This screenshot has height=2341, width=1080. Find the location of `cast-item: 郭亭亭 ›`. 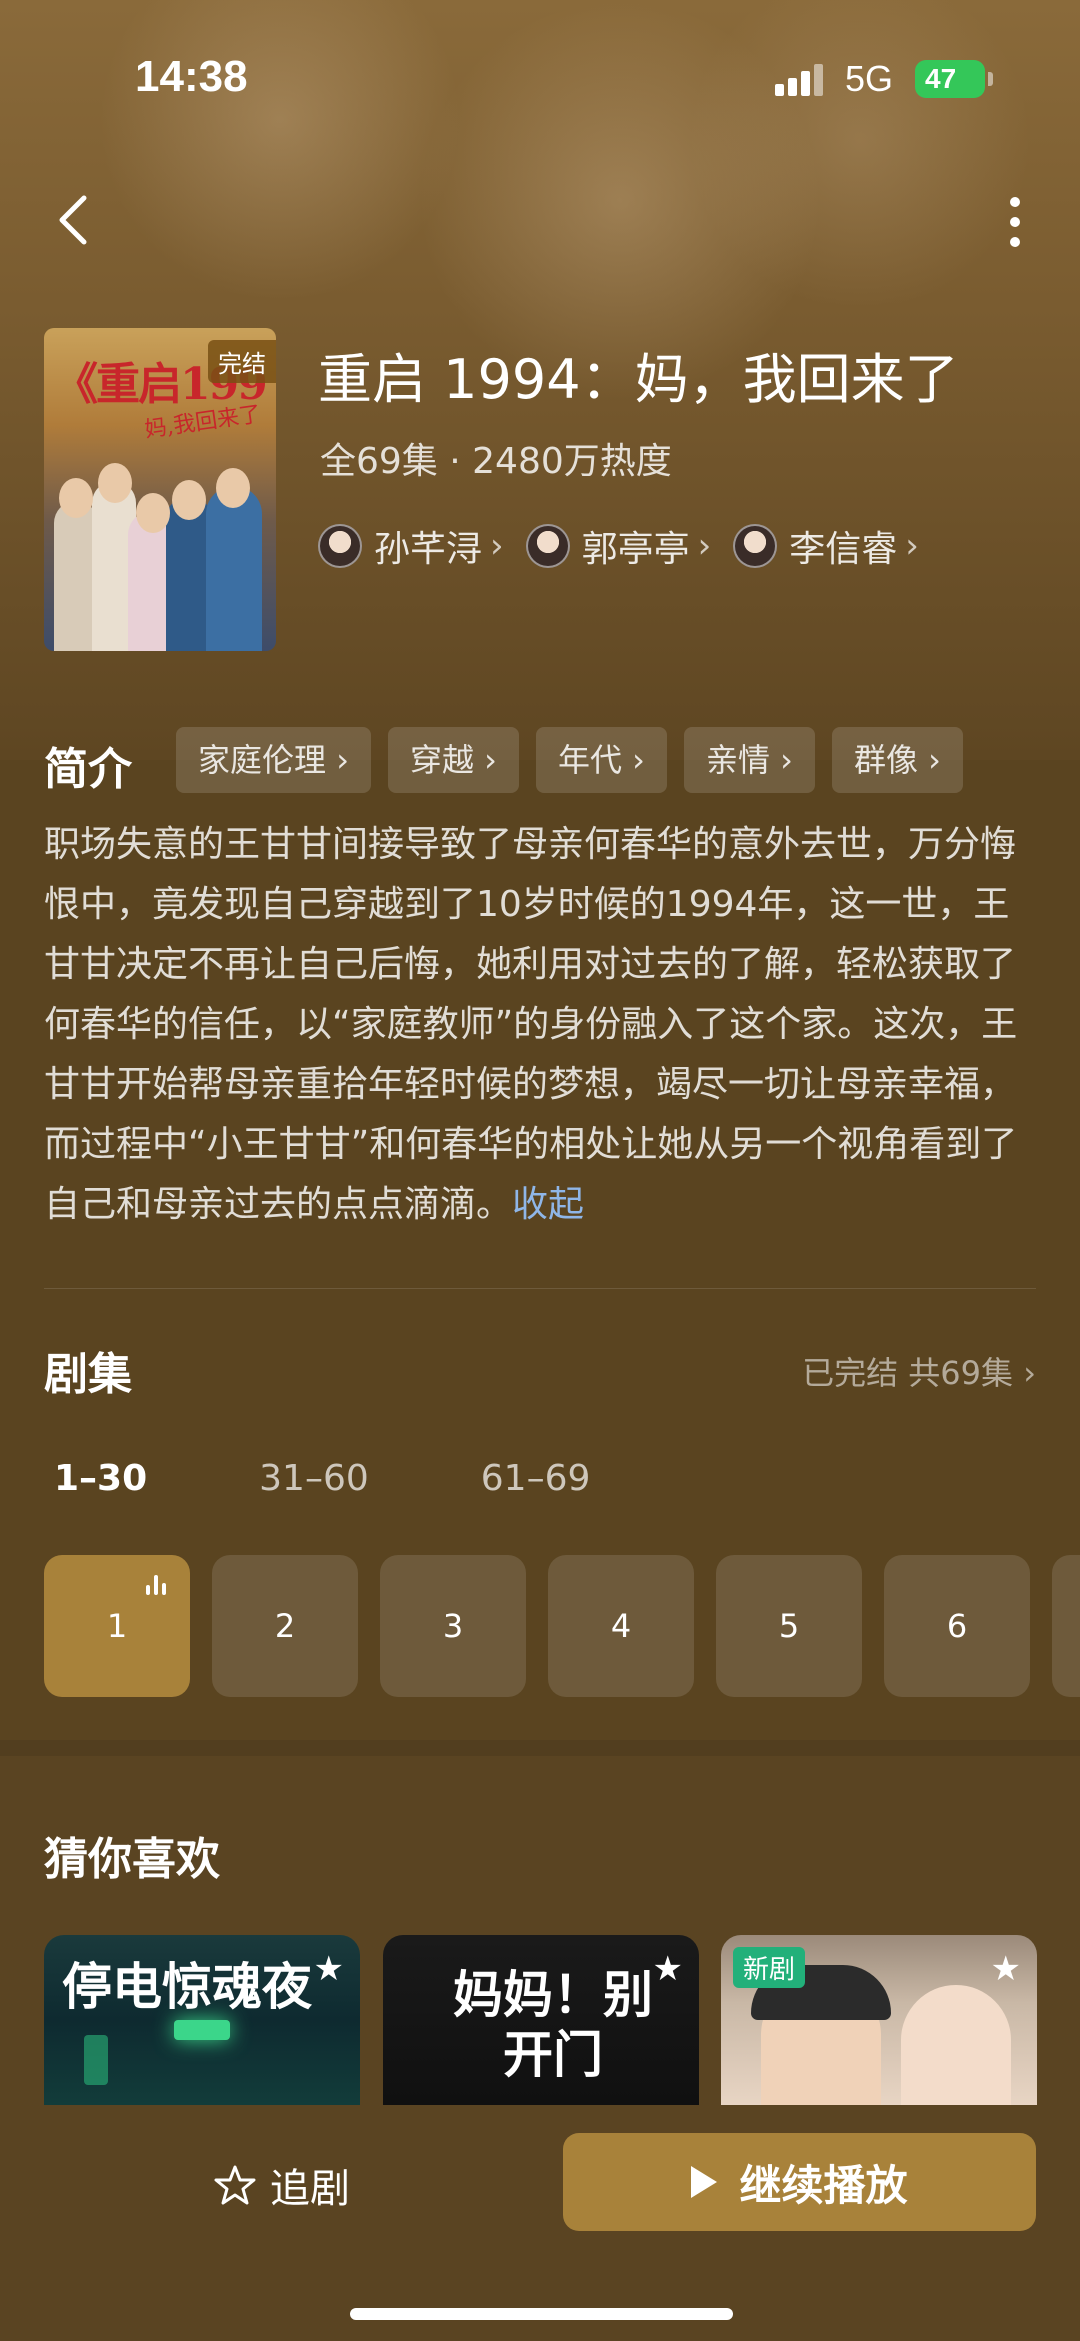

cast-item: 郭亭亭 › is located at coordinates (618, 546).